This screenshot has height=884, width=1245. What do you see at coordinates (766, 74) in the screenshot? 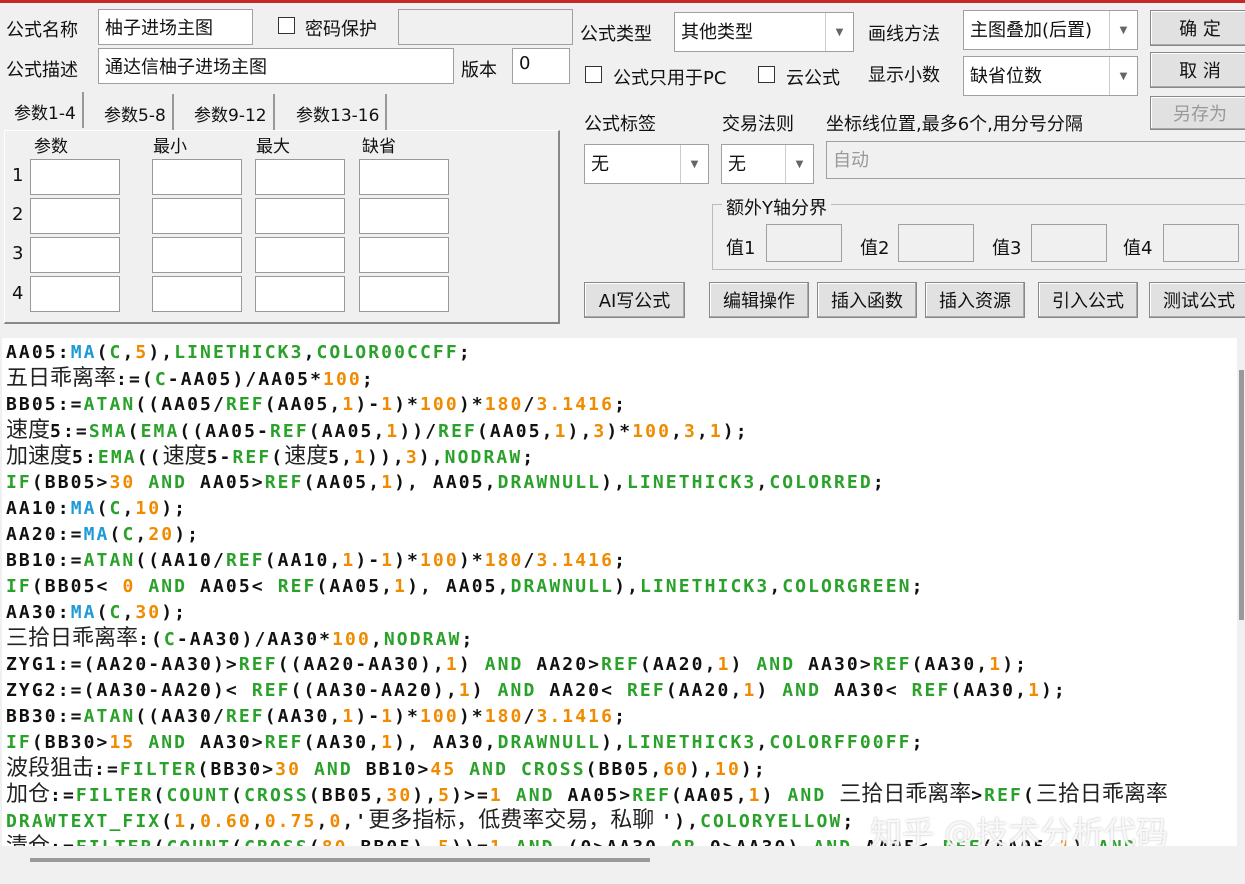
I see `cloud-formula-checkbox` at bounding box center [766, 74].